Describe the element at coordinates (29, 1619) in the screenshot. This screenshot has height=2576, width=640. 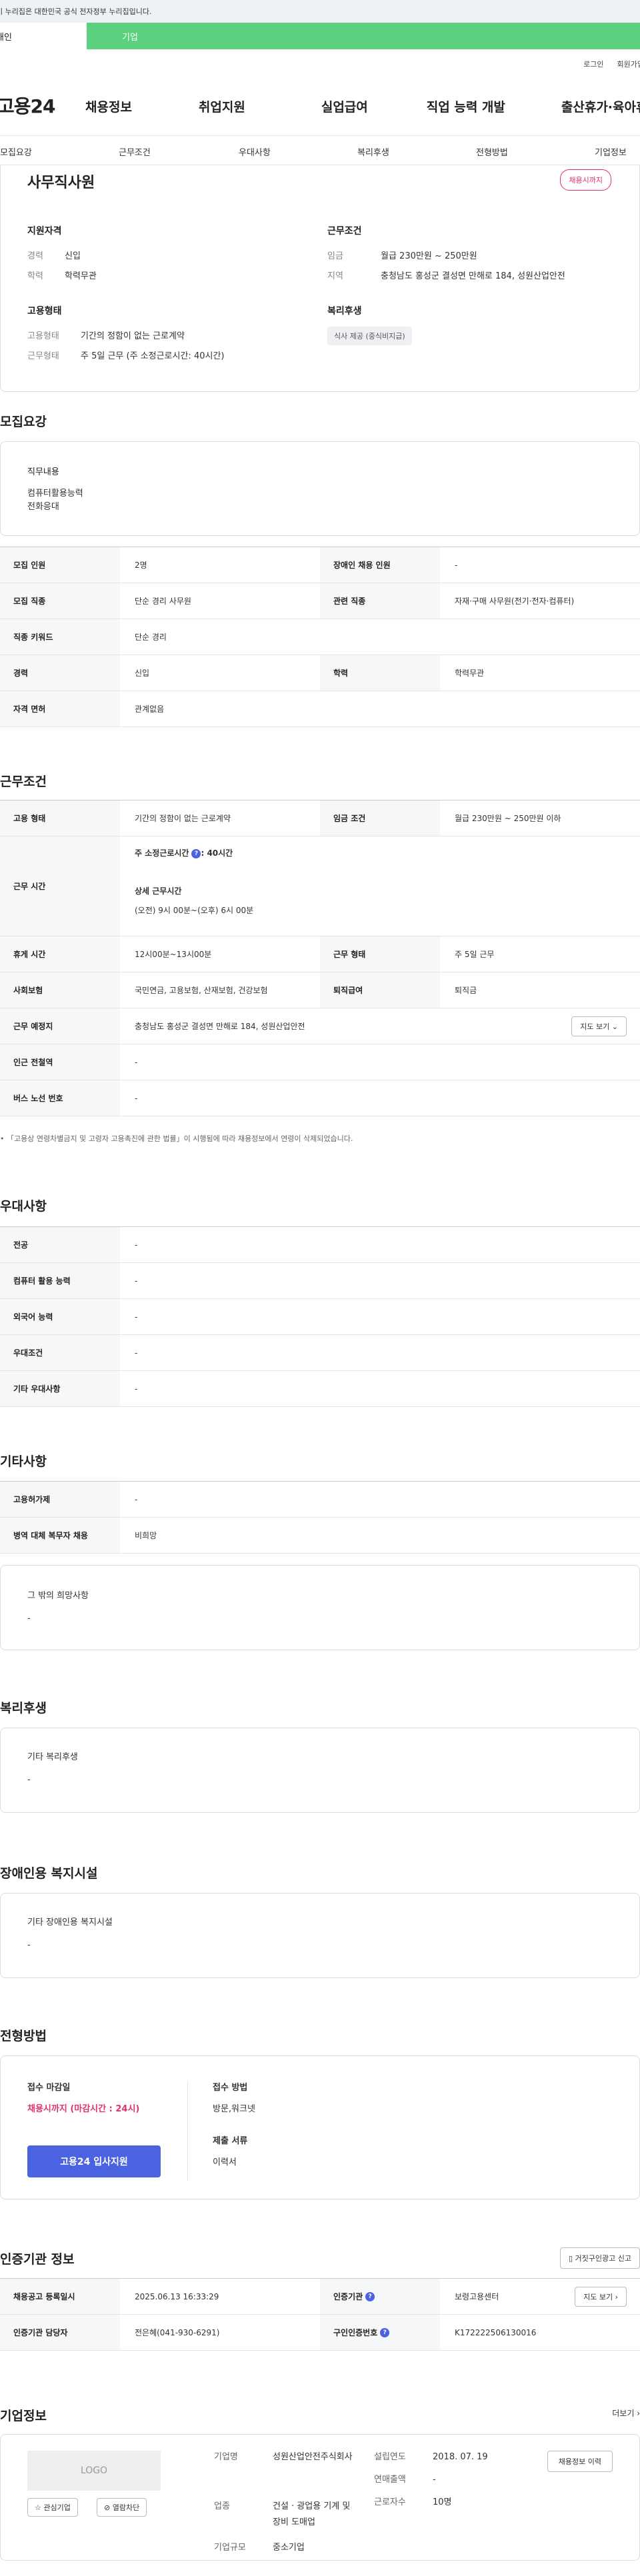
I see `extra-wish-value: -` at that location.